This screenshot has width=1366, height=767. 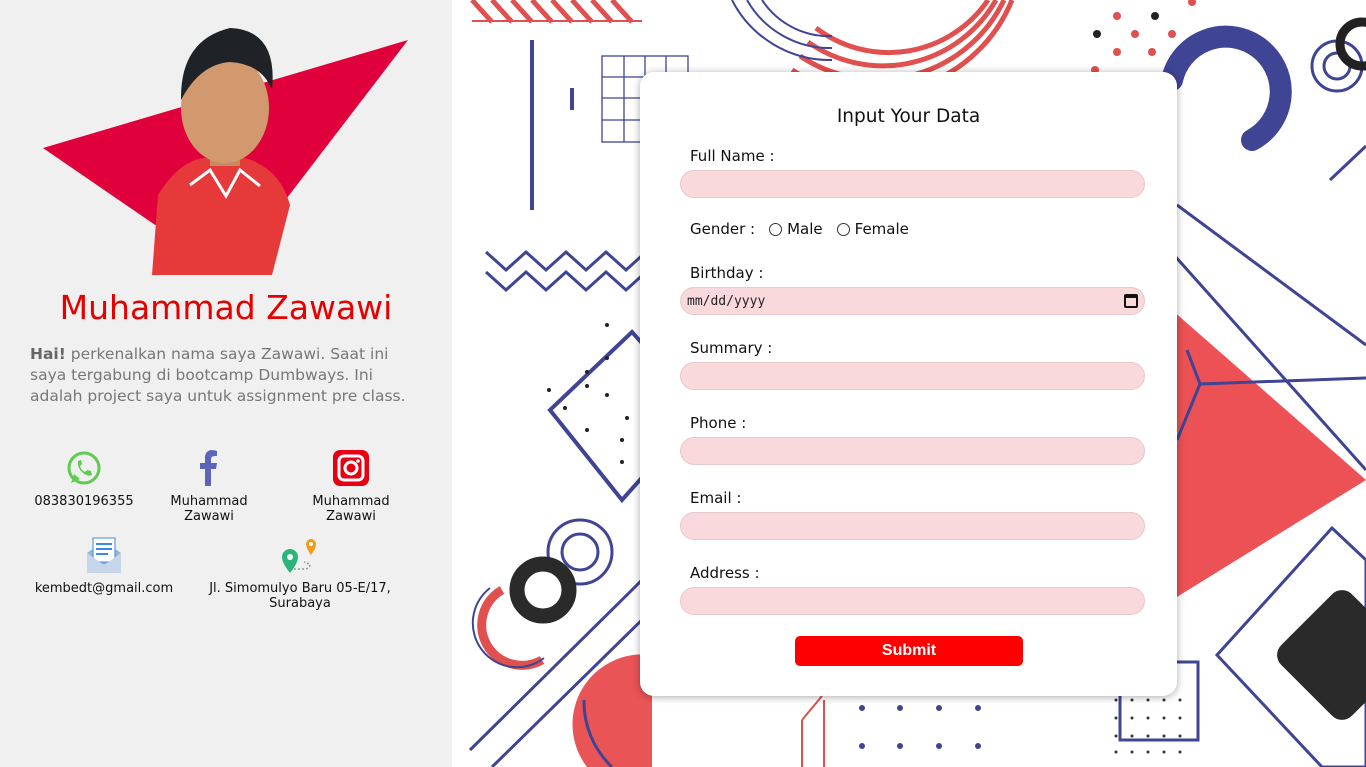 What do you see at coordinates (725, 573) in the screenshot?
I see `address-label: Address :` at bounding box center [725, 573].